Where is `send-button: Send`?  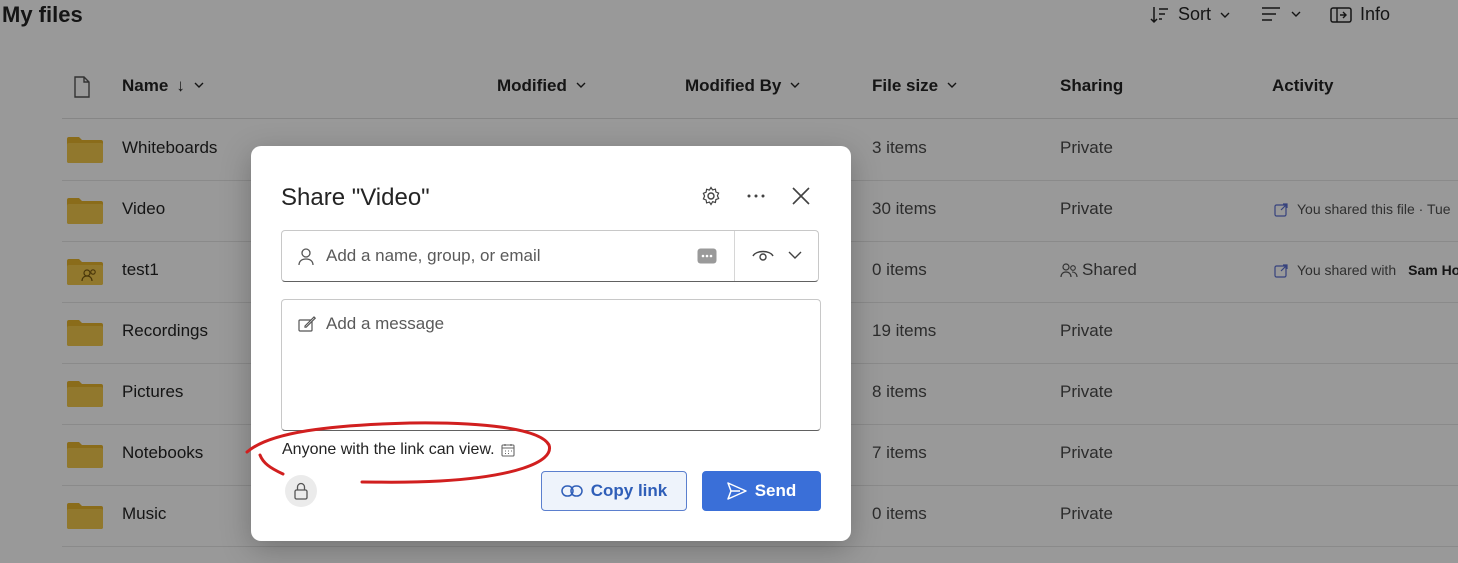 send-button: Send is located at coordinates (761, 491).